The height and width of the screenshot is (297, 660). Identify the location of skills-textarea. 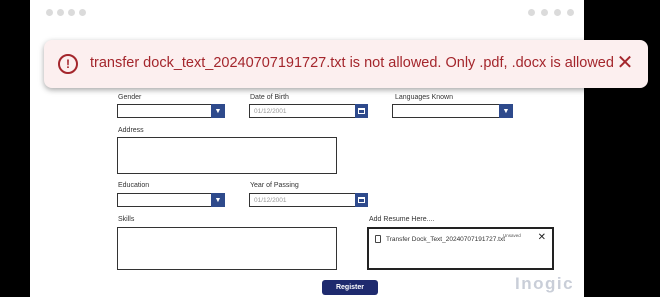
(227, 248).